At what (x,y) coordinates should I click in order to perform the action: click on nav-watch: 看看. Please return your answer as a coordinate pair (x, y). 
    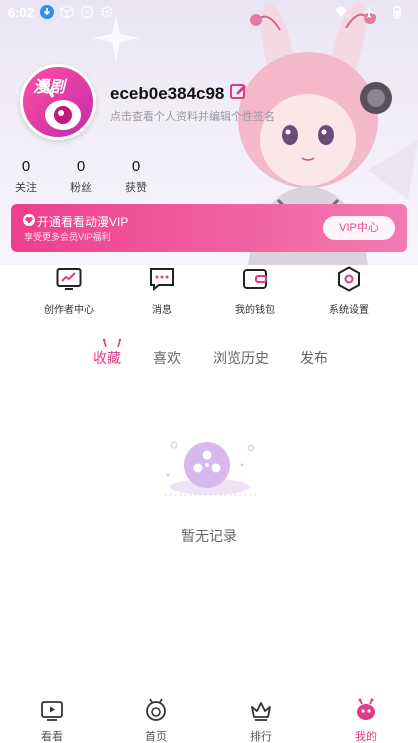
    Looking at the image, I should click on (52, 720).